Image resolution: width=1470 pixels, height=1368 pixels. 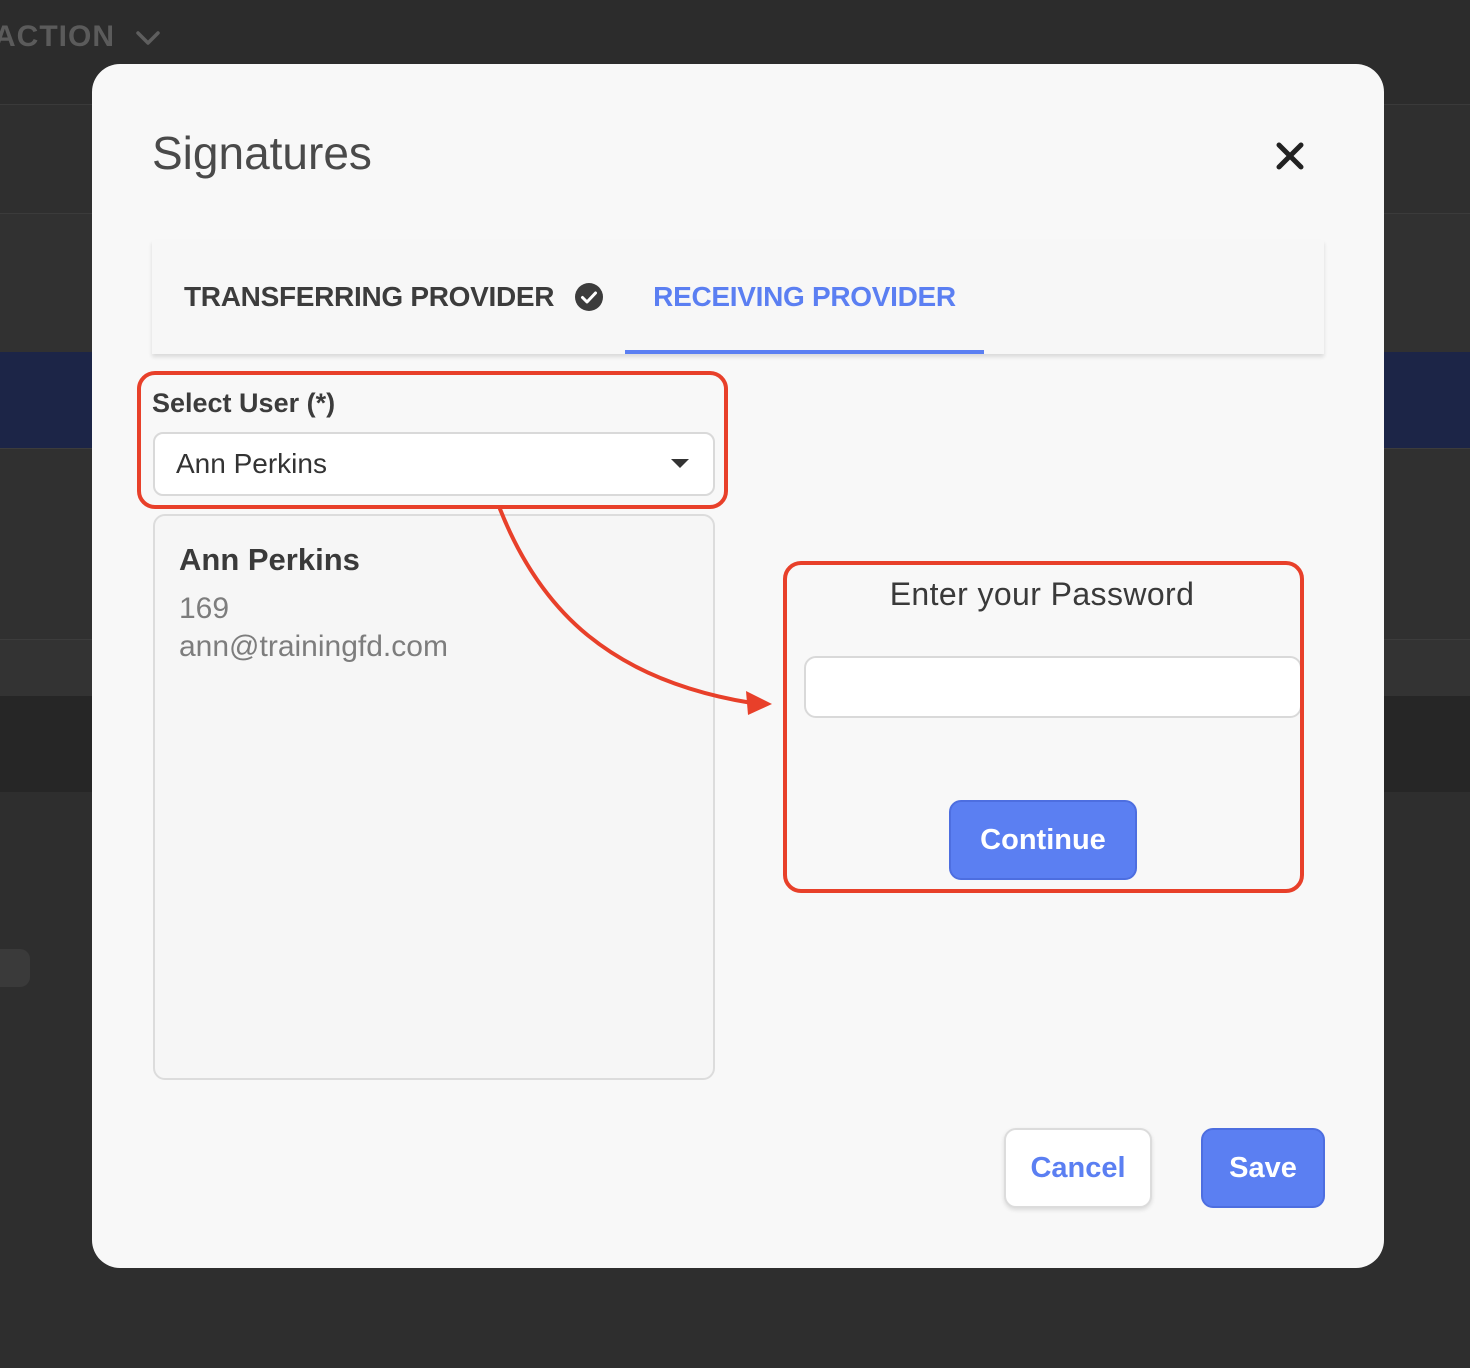 What do you see at coordinates (204, 608) in the screenshot?
I see `user-id: 169` at bounding box center [204, 608].